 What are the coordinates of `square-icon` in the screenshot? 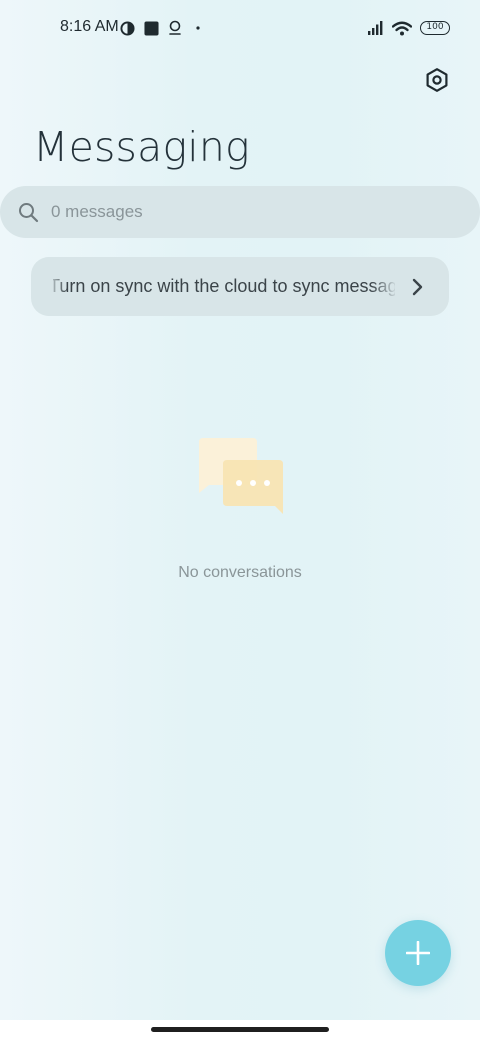 It's located at (151, 28).